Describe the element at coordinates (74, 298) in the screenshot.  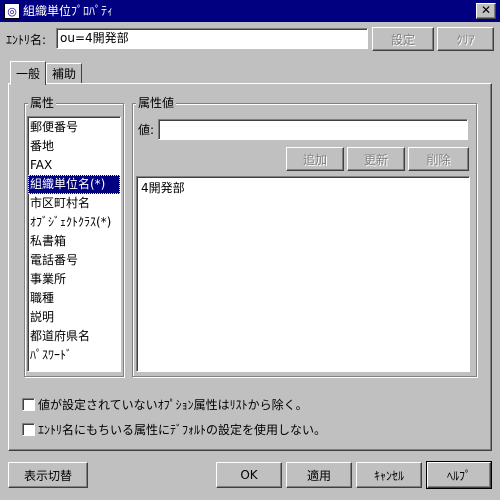
I see `attribute-list-item: 職種` at that location.